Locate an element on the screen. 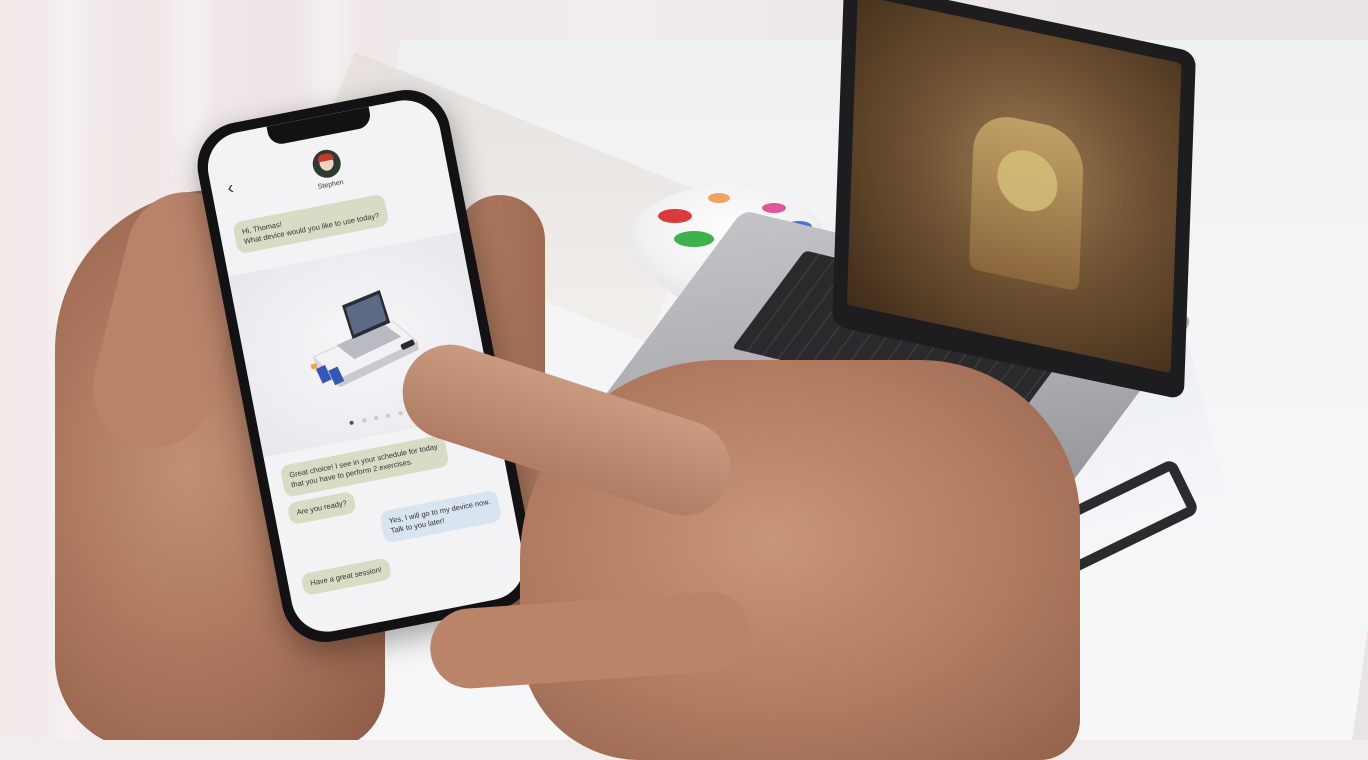 The height and width of the screenshot is (760, 1368). contact-avatar is located at coordinates (327, 164).